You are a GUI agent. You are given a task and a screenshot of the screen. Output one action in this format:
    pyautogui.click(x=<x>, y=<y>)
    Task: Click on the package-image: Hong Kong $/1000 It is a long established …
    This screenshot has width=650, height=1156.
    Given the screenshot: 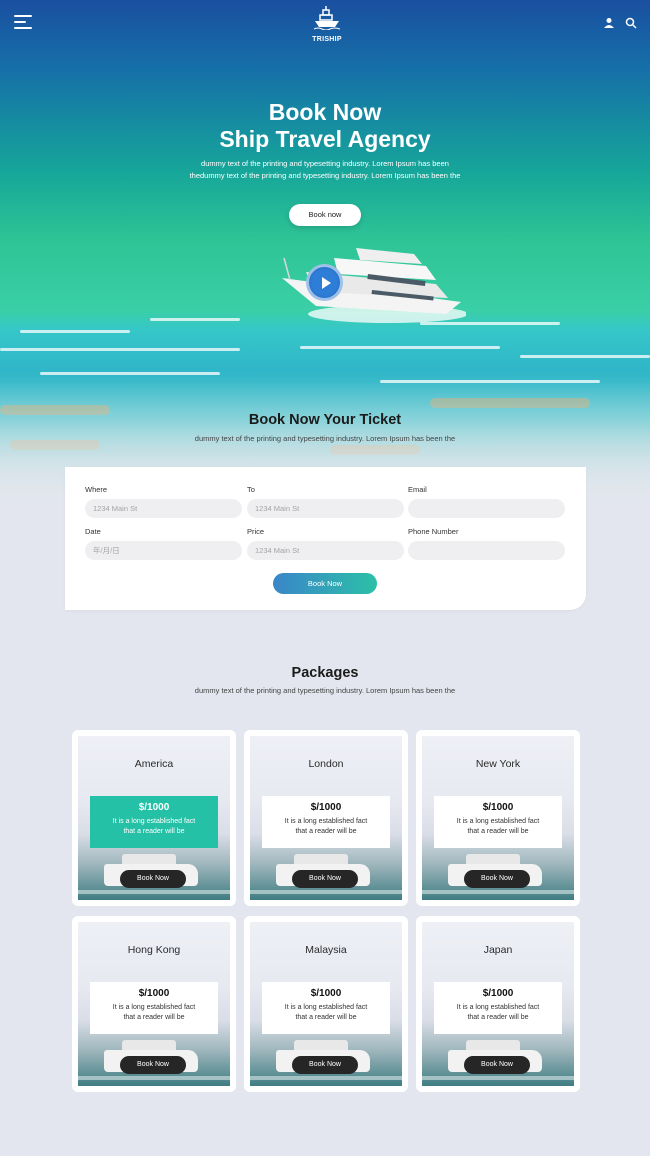 What is the action you would take?
    pyautogui.click(x=154, y=1004)
    